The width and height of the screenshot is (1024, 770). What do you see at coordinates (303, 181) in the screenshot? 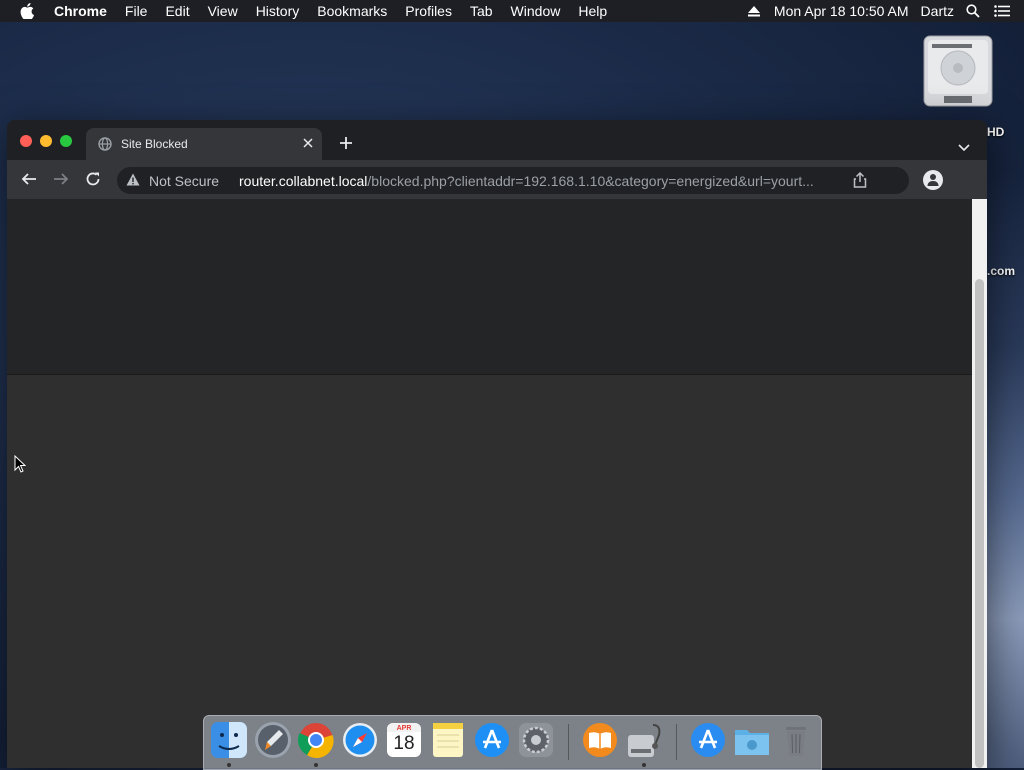
I see `url-host: router.collabnet.local` at bounding box center [303, 181].